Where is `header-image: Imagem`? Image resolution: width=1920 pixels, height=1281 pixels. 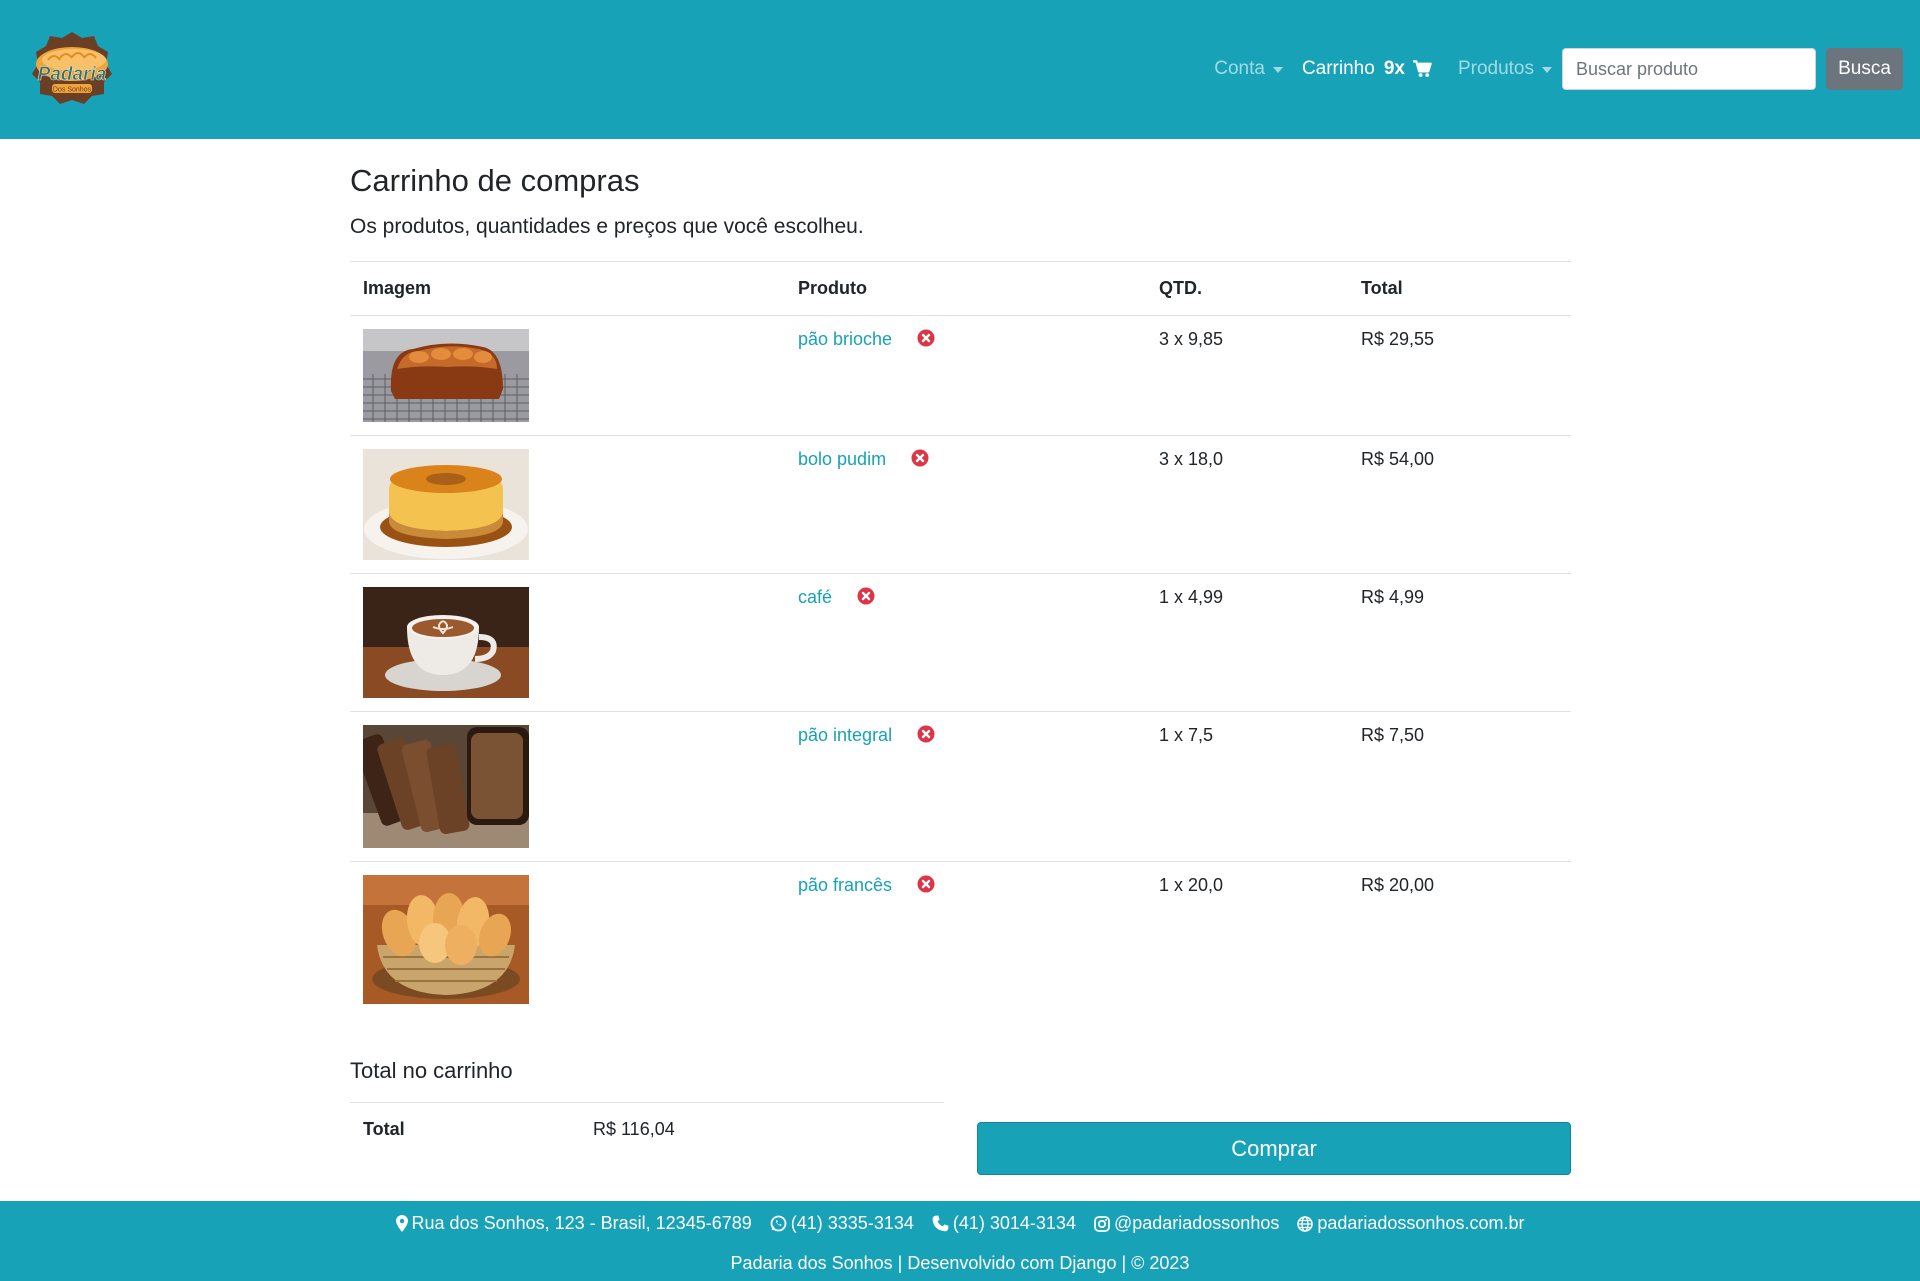 header-image: Imagem is located at coordinates (567, 288).